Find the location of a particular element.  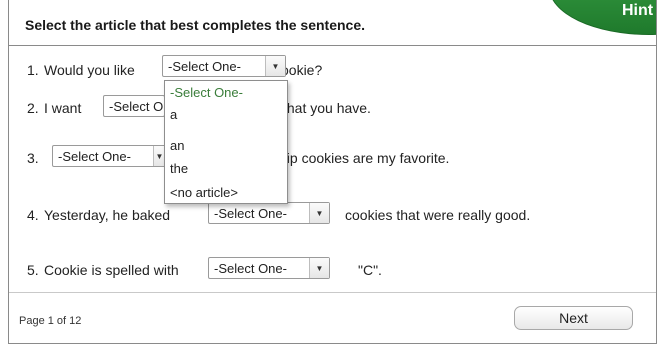

question-number: 1. is located at coordinates (33, 70).